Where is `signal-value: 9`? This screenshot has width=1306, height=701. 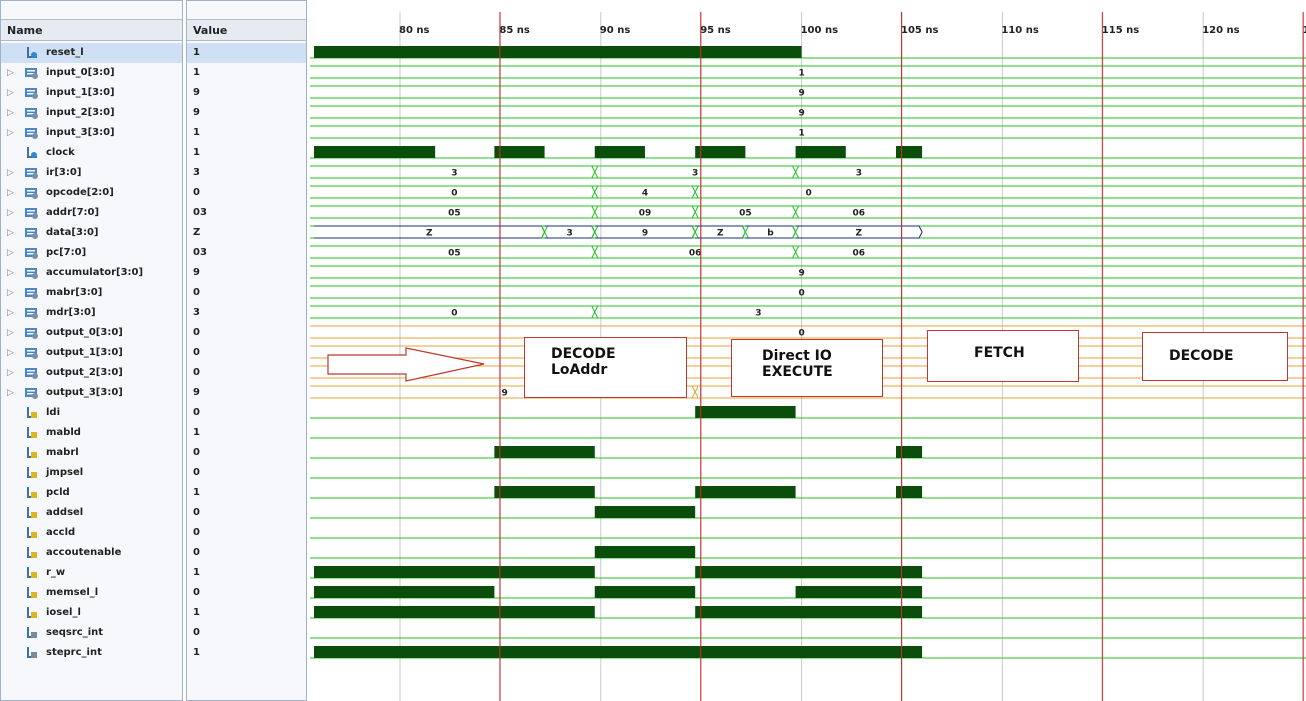 signal-value: 9 is located at coordinates (196, 272).